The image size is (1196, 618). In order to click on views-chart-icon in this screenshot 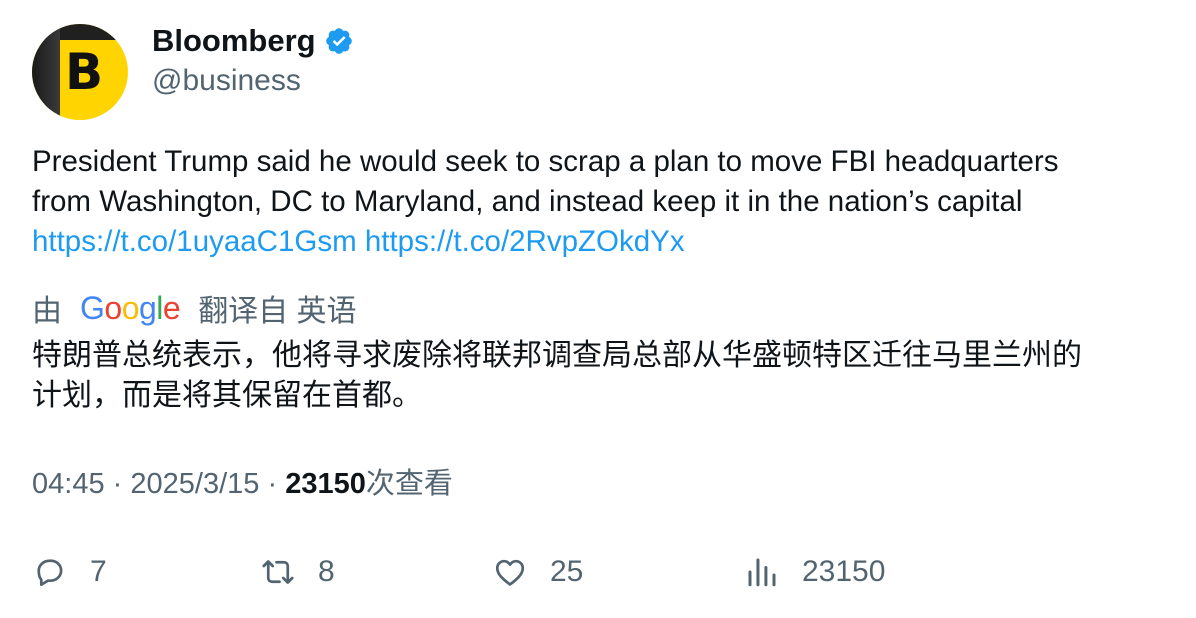, I will do `click(762, 572)`.